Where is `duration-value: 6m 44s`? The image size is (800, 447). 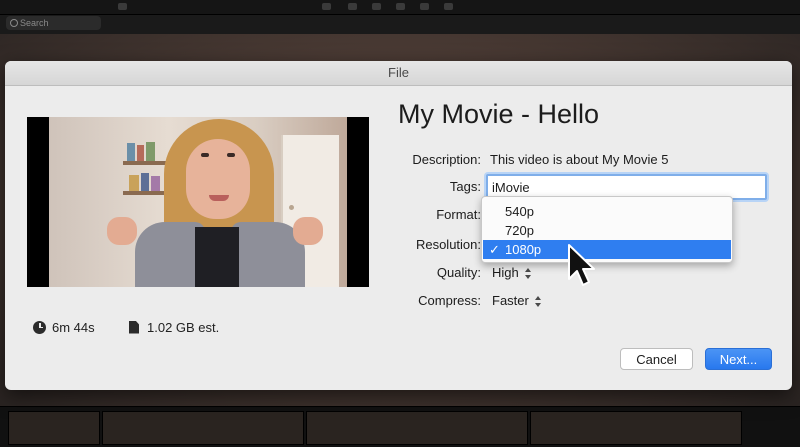 duration-value: 6m 44s is located at coordinates (73, 327).